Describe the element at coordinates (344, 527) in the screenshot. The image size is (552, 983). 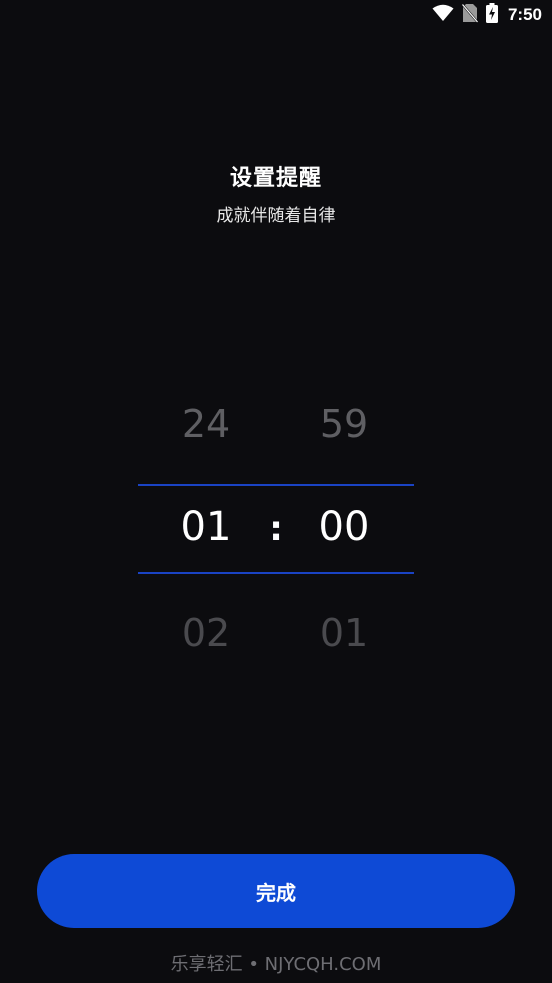
I see `minute-selected: 00` at that location.